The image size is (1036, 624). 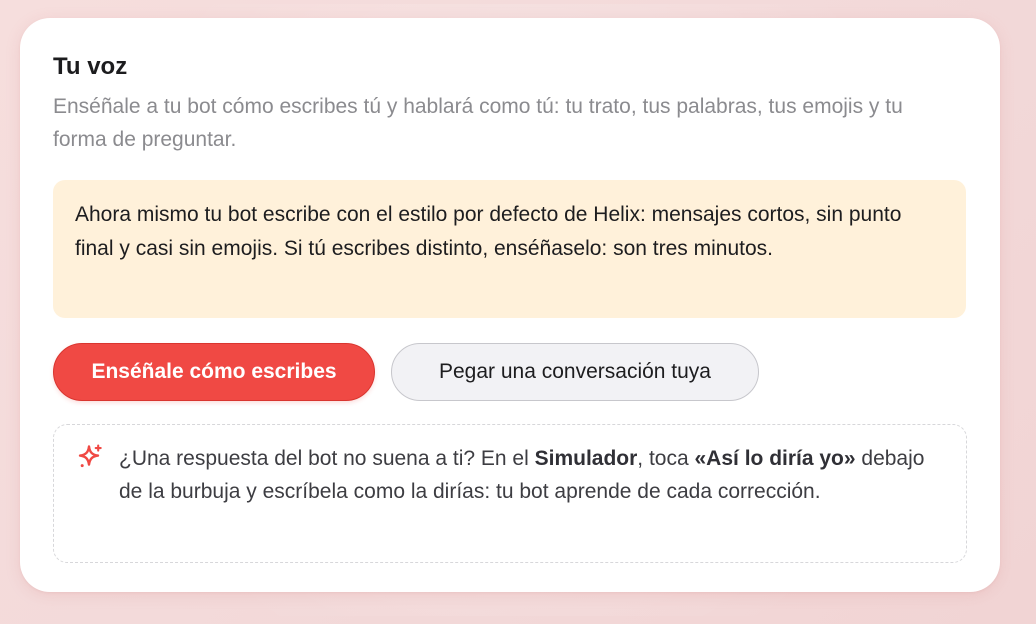 What do you see at coordinates (214, 372) in the screenshot?
I see `teach-writing-button: Enséñale cómo escribes` at bounding box center [214, 372].